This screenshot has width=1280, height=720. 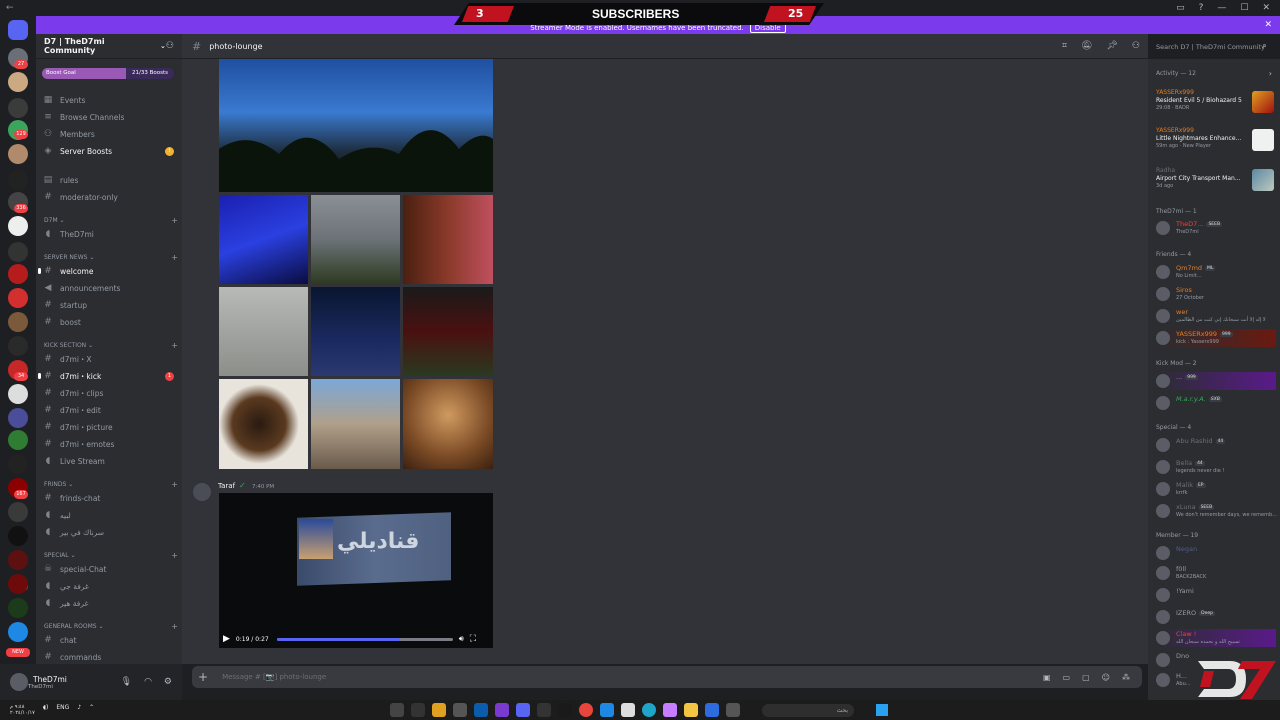 I want to click on member-row: IZERO Deep, so click(x=1216, y=617).